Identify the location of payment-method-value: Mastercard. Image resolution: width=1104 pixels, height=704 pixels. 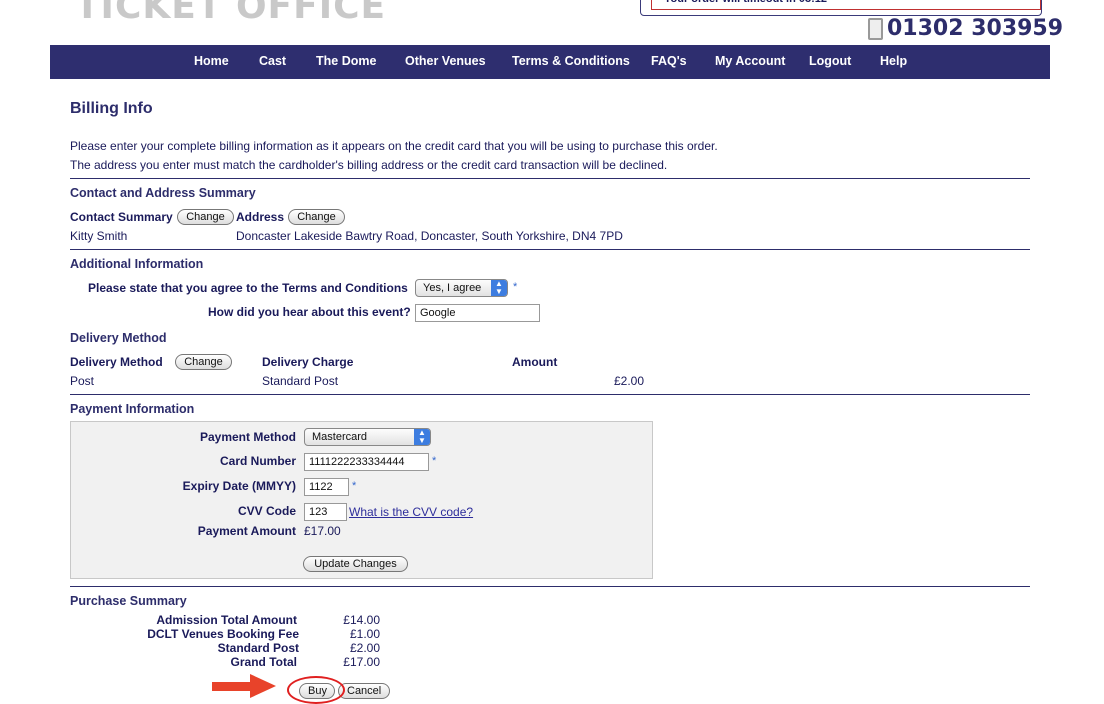
(340, 437).